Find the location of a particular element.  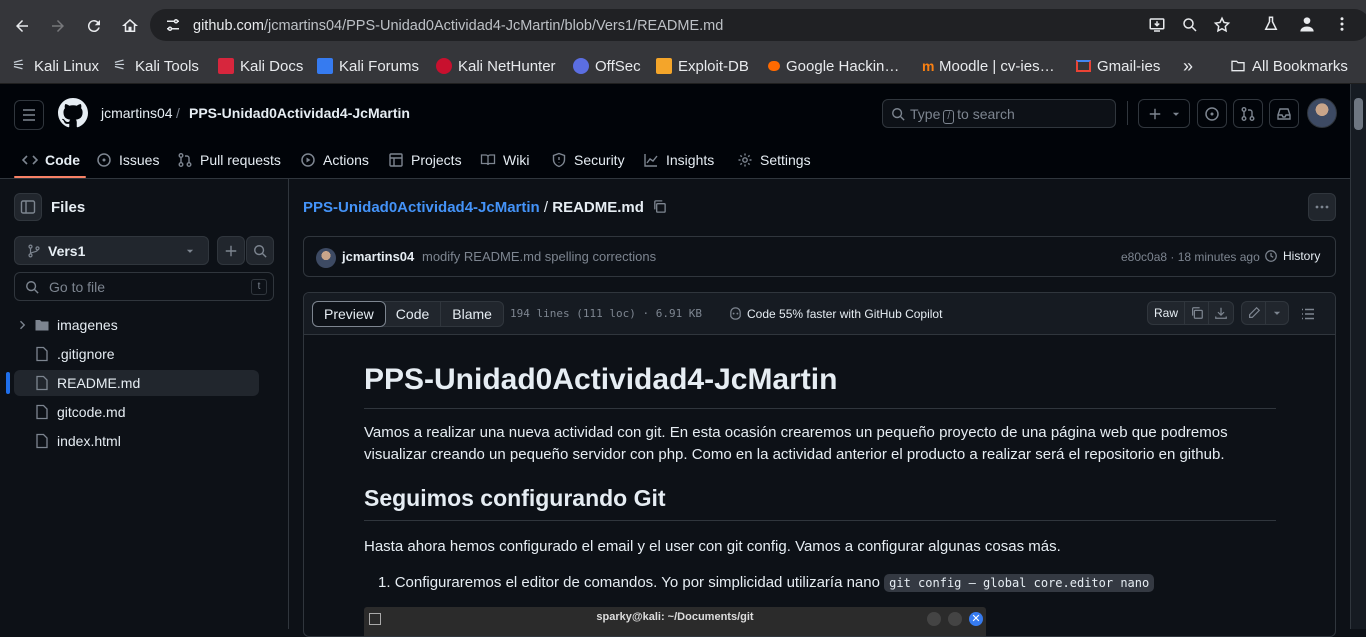

history-button: History is located at coordinates (1292, 256).